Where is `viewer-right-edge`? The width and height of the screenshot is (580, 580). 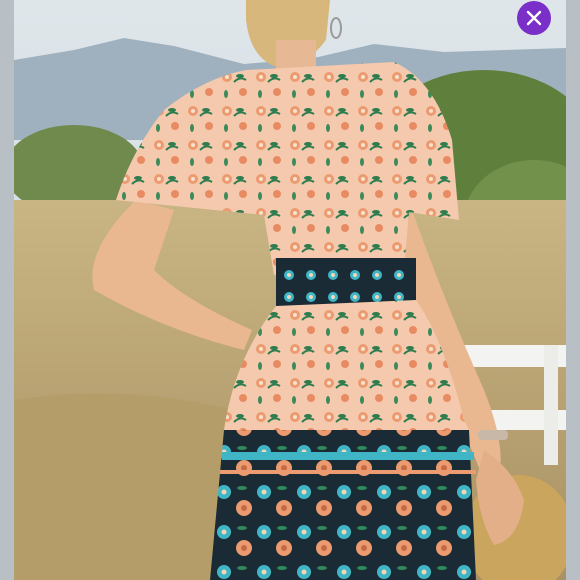 viewer-right-edge is located at coordinates (573, 290).